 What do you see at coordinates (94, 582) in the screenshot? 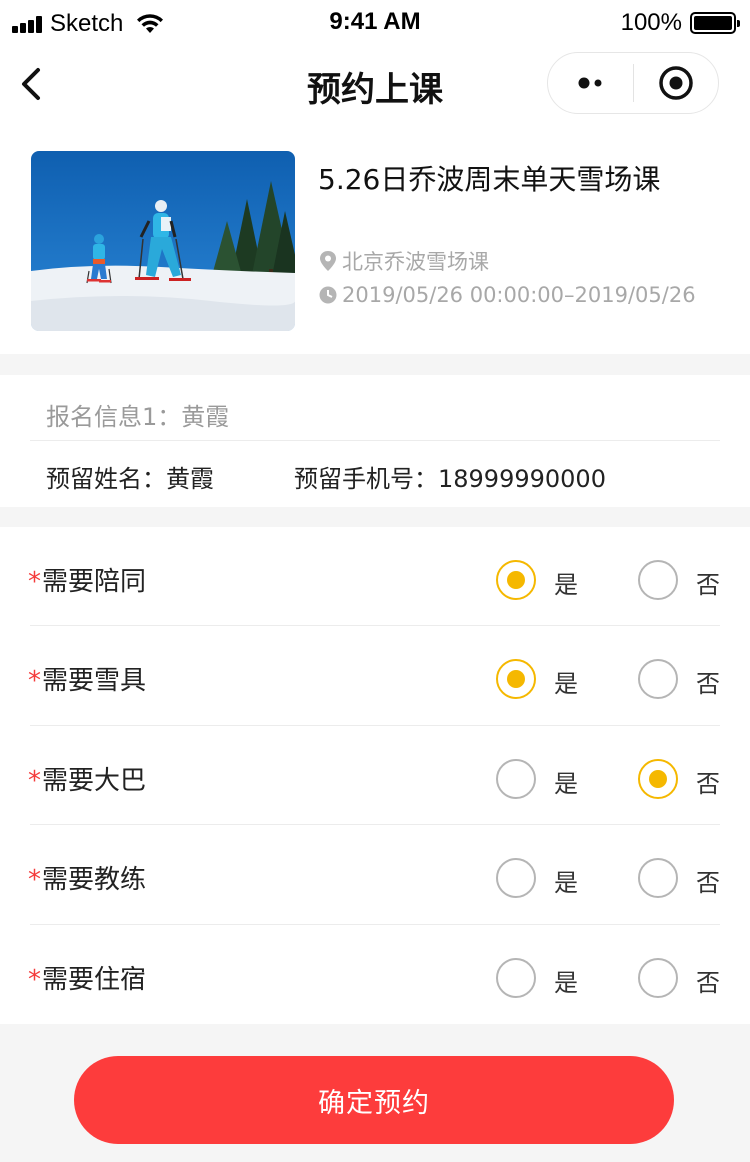
I see `option-label-text: 需要陪同` at bounding box center [94, 582].